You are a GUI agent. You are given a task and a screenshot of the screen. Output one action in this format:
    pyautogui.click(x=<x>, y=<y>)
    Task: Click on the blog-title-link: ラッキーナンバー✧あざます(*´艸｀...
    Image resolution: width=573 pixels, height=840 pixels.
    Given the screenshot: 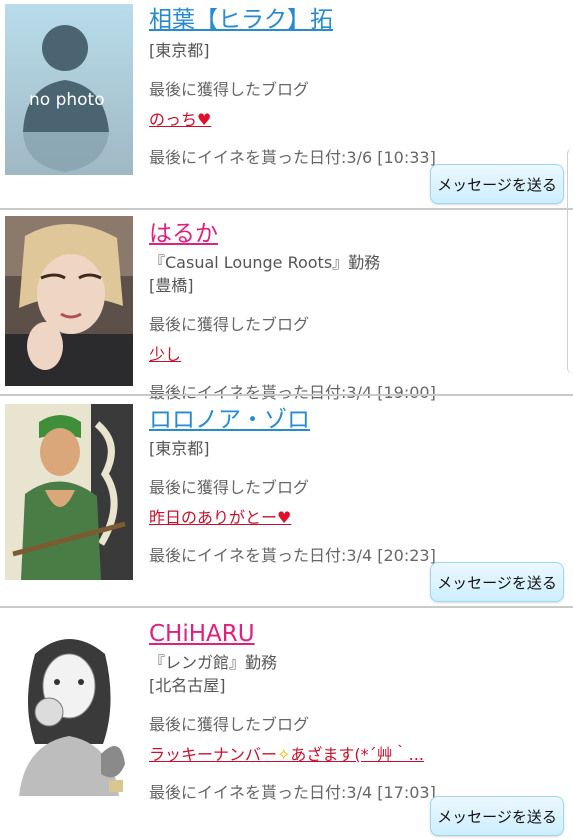 What is the action you would take?
    pyautogui.click(x=286, y=753)
    